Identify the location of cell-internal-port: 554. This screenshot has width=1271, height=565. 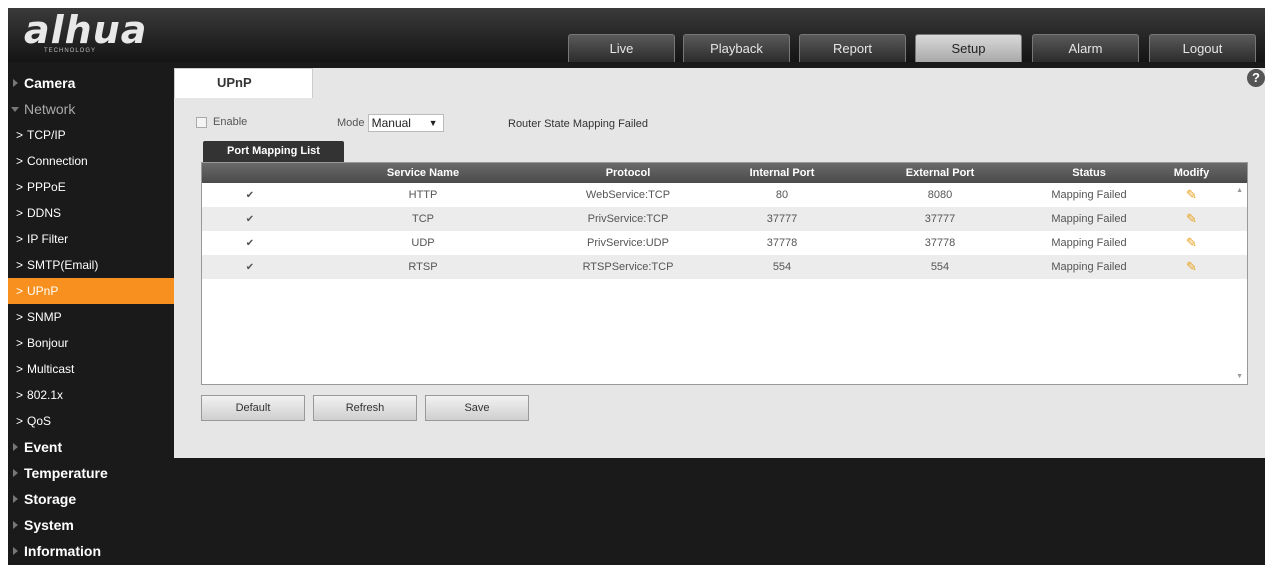
(782, 267).